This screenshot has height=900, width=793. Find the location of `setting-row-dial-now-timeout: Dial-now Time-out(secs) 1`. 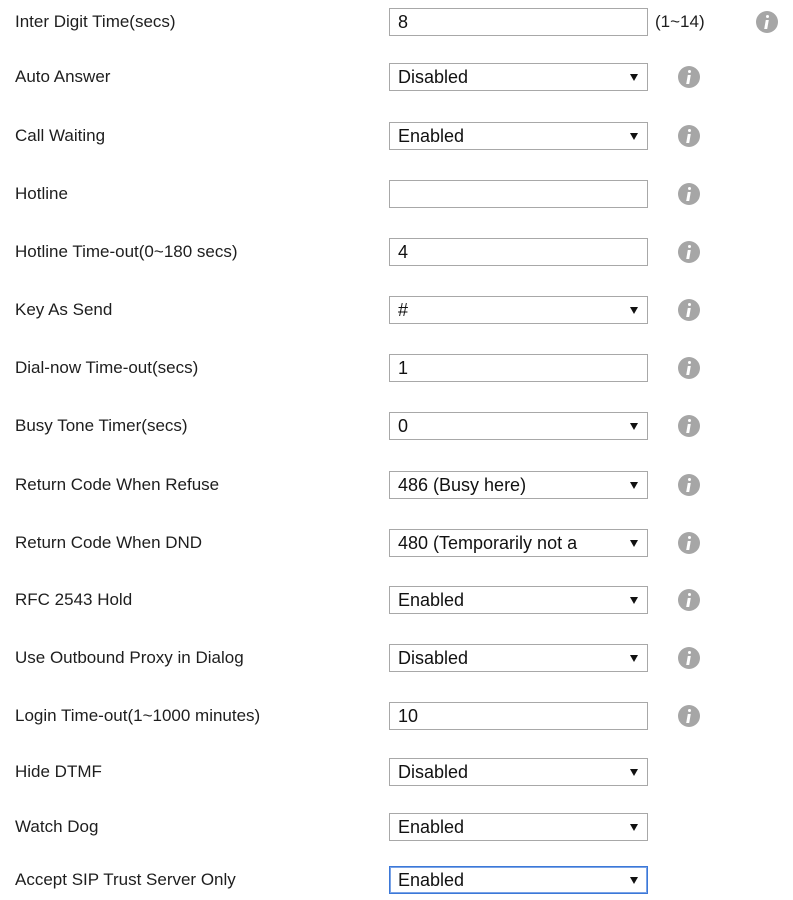

setting-row-dial-now-timeout: Dial-now Time-out(secs) 1 is located at coordinates (396, 368).